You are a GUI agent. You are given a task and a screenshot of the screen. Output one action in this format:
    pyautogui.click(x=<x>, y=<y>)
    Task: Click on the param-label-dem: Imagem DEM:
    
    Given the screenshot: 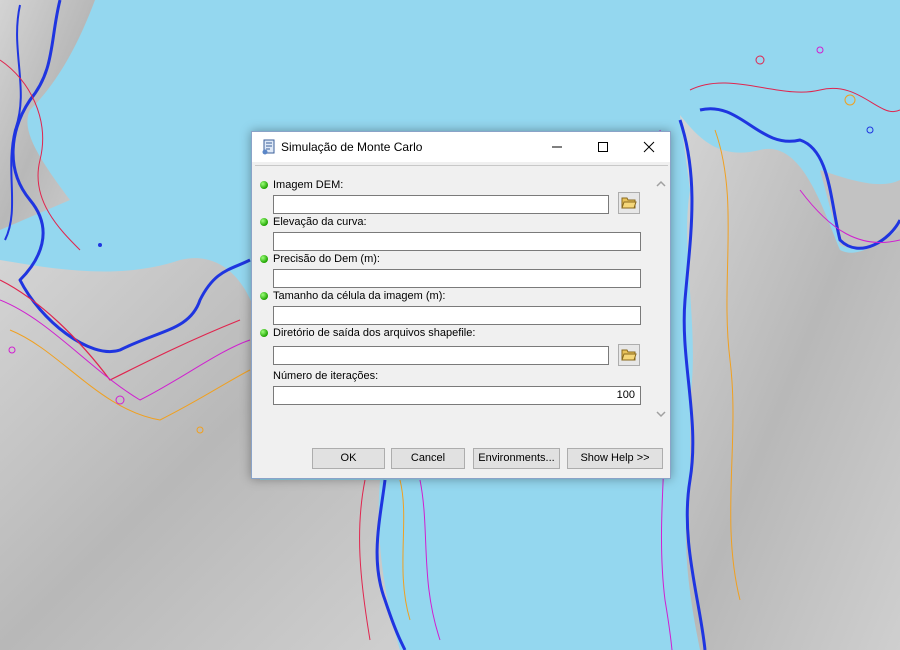 What is the action you would take?
    pyautogui.click(x=308, y=185)
    